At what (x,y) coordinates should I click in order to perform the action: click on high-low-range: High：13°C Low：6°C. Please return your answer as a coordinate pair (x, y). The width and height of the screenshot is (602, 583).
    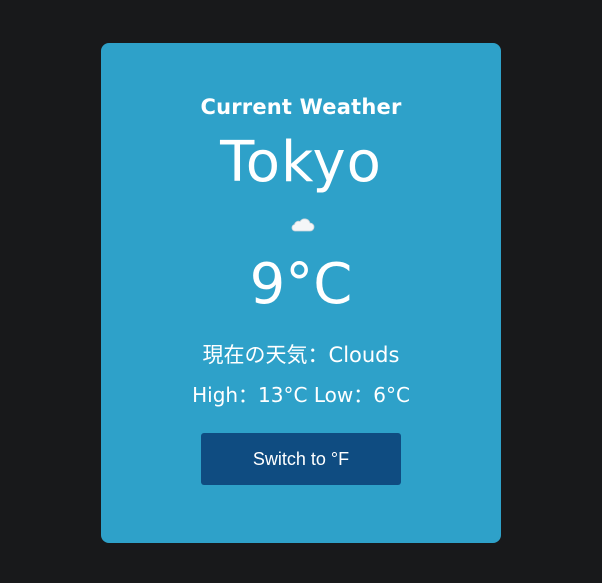
    Looking at the image, I should click on (301, 395).